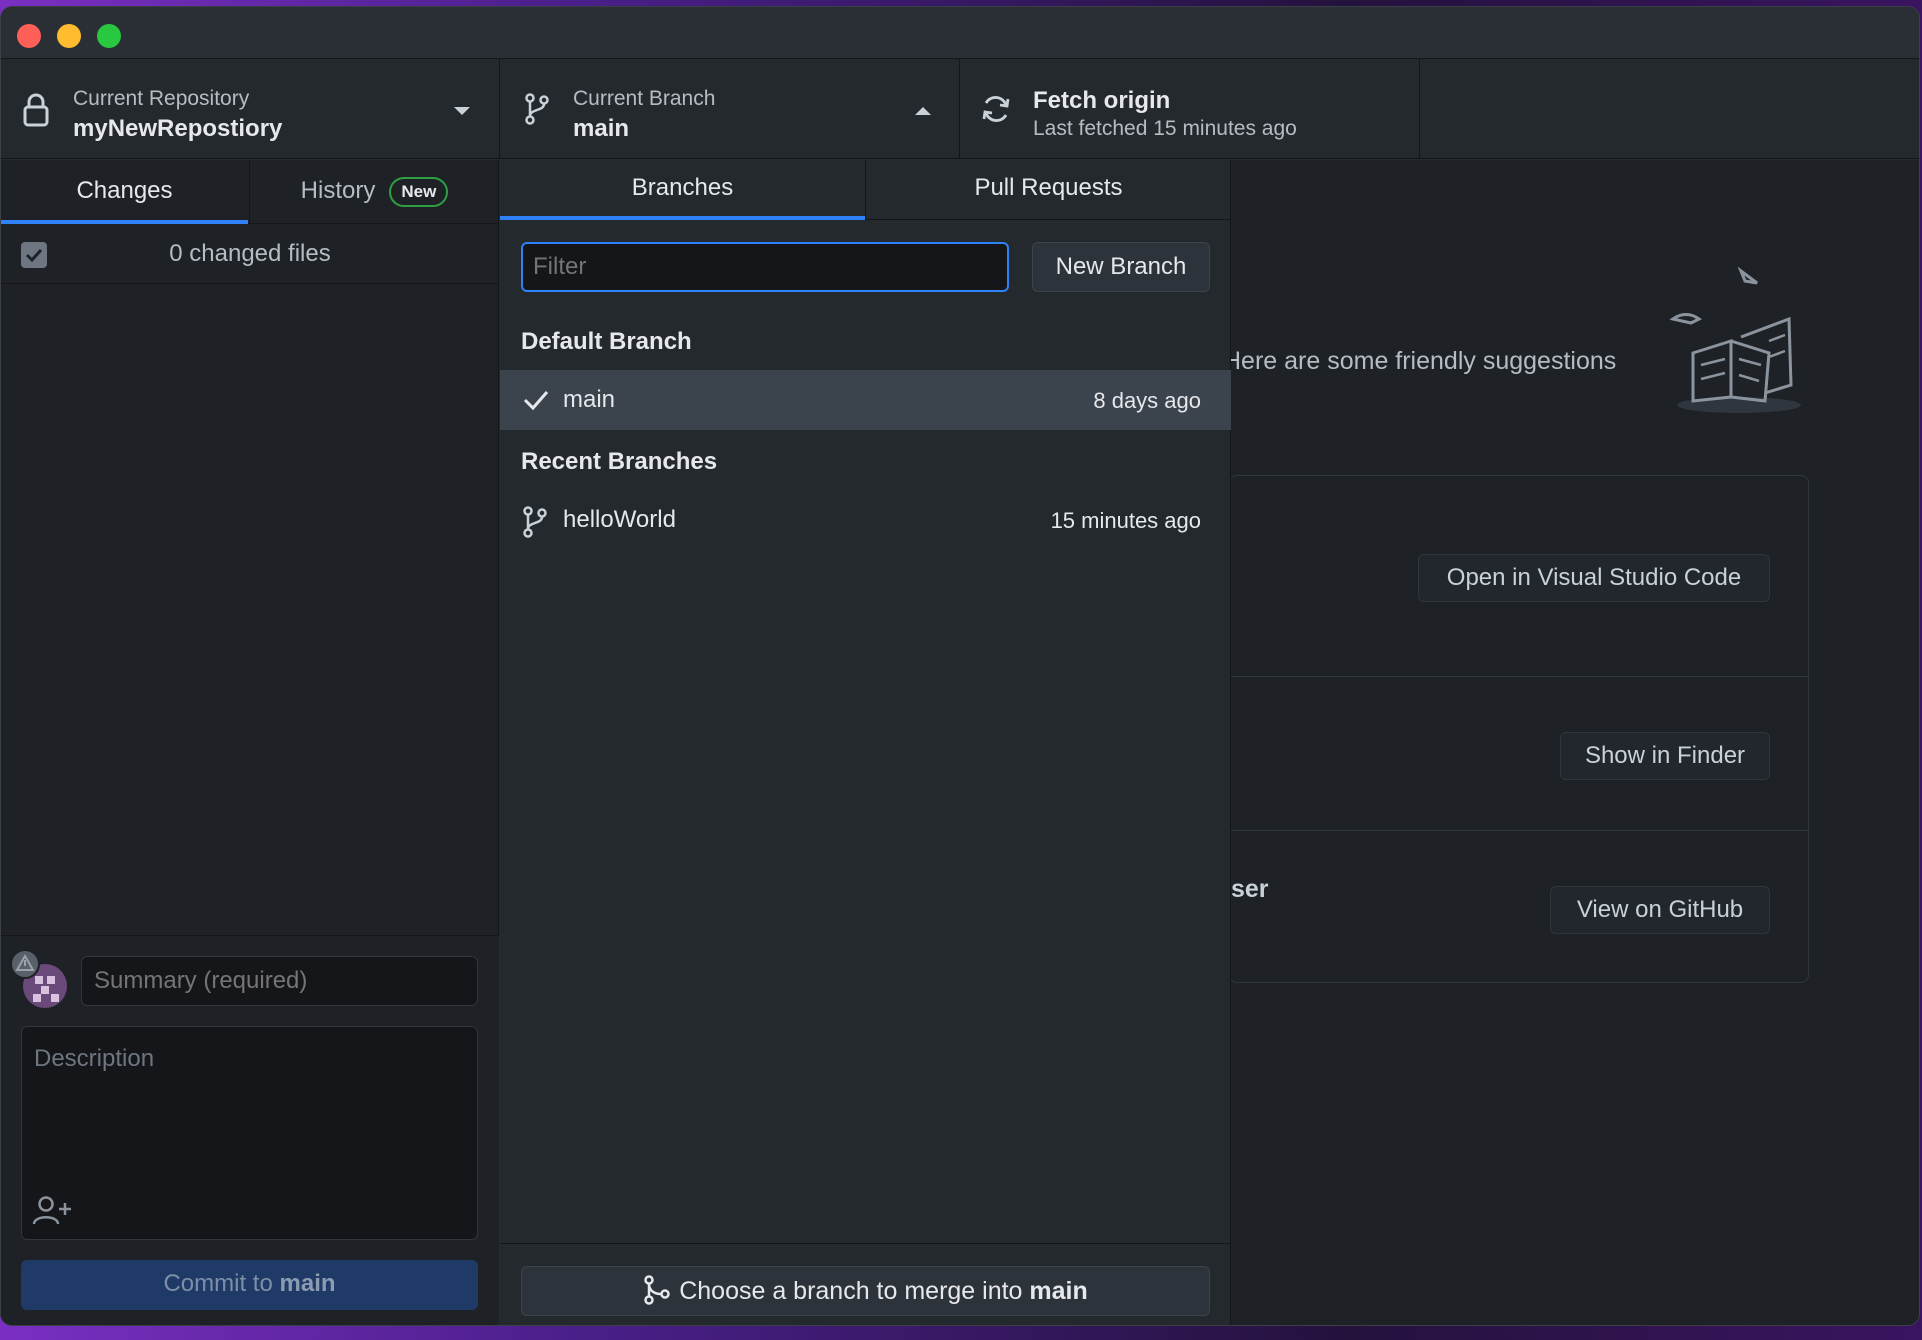 This screenshot has width=1922, height=1340. I want to click on merge-button-branch: main, so click(1058, 1291).